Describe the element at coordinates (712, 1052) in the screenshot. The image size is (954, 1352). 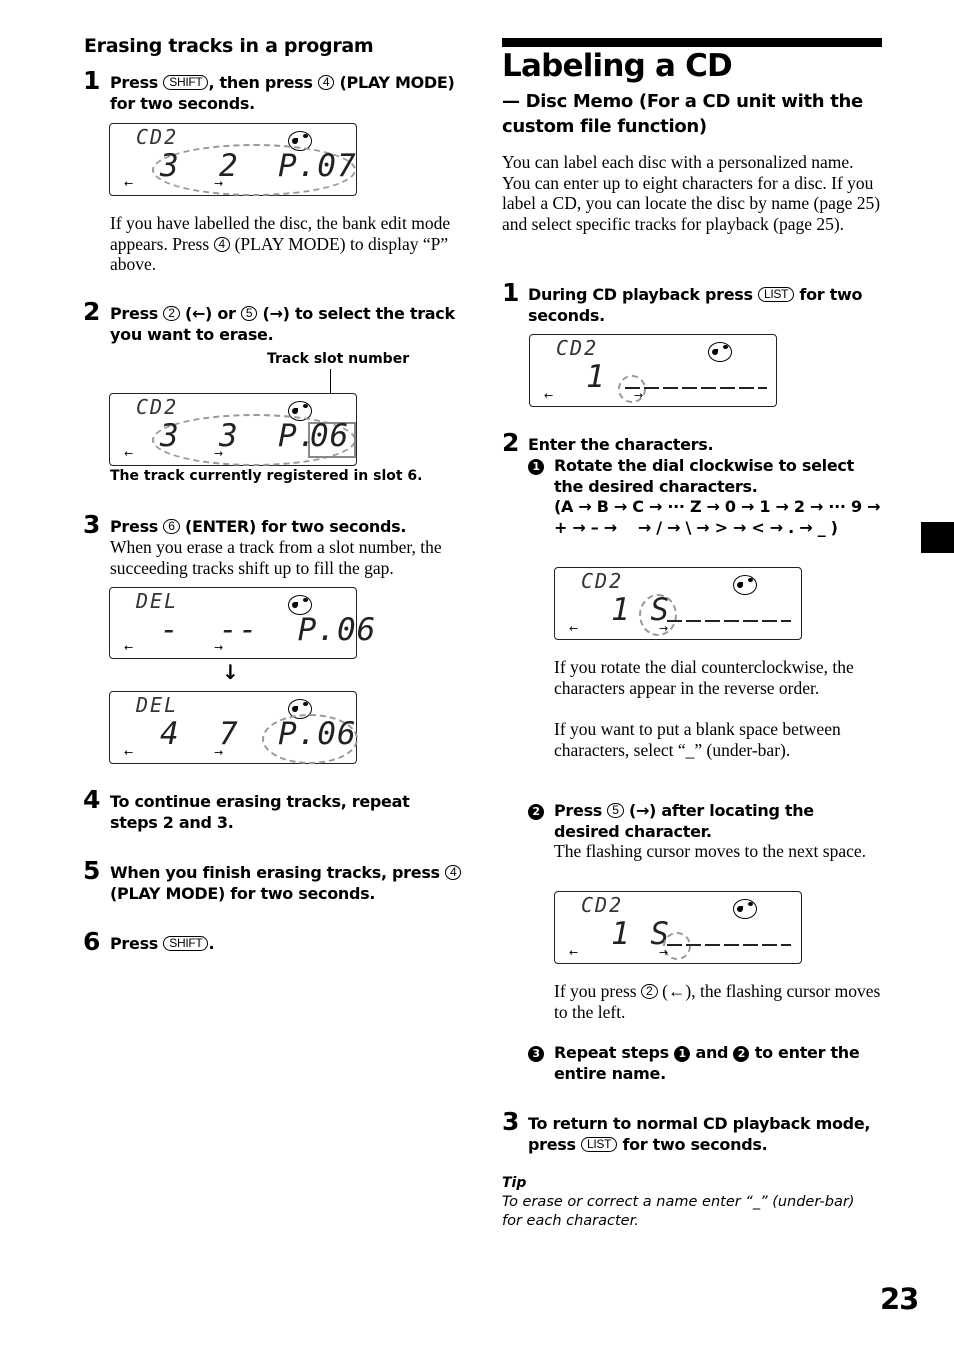
I see `text: and` at that location.